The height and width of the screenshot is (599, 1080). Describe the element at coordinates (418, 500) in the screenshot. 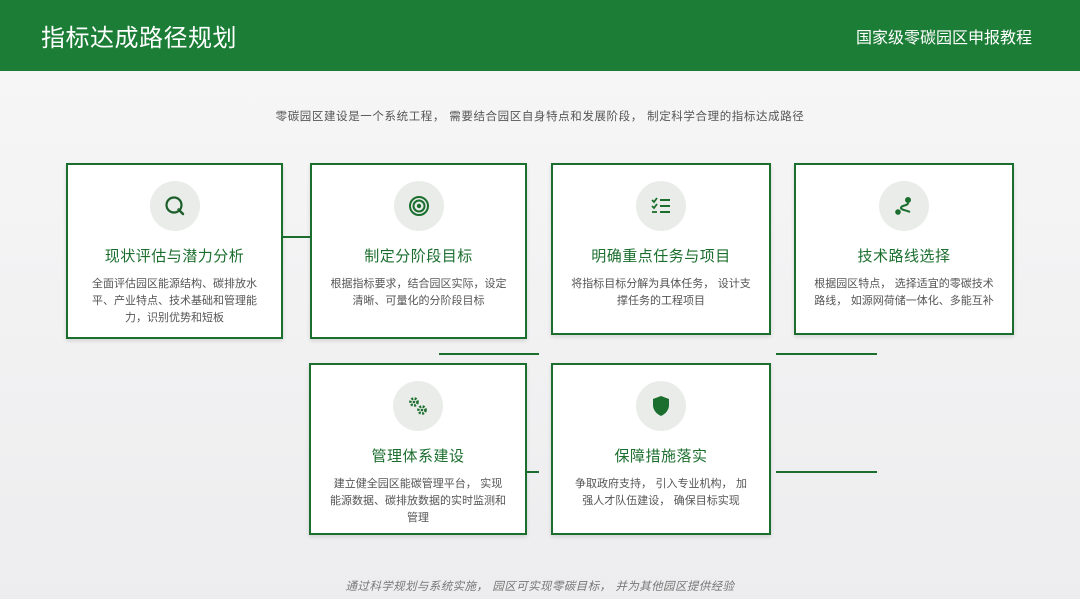

I see `card-description: 建立健全园区能碳管理平台， 实现能源数据、碳排放数据的实时监测和管理` at that location.